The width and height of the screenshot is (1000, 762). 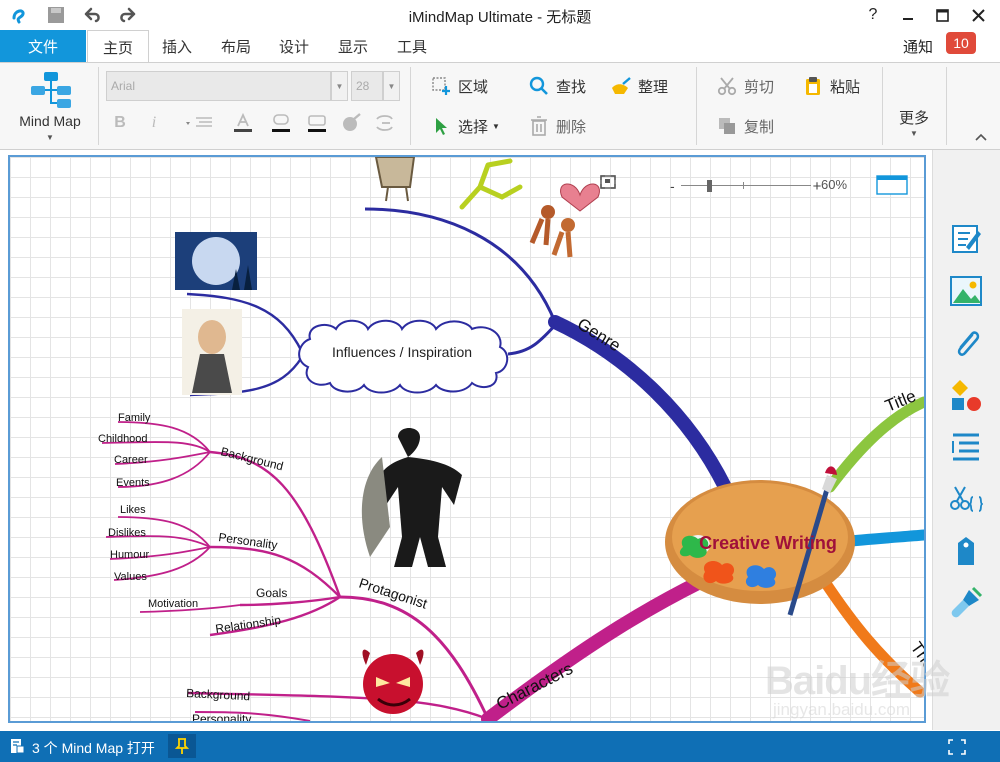 I want to click on style-icon, so click(x=351, y=123).